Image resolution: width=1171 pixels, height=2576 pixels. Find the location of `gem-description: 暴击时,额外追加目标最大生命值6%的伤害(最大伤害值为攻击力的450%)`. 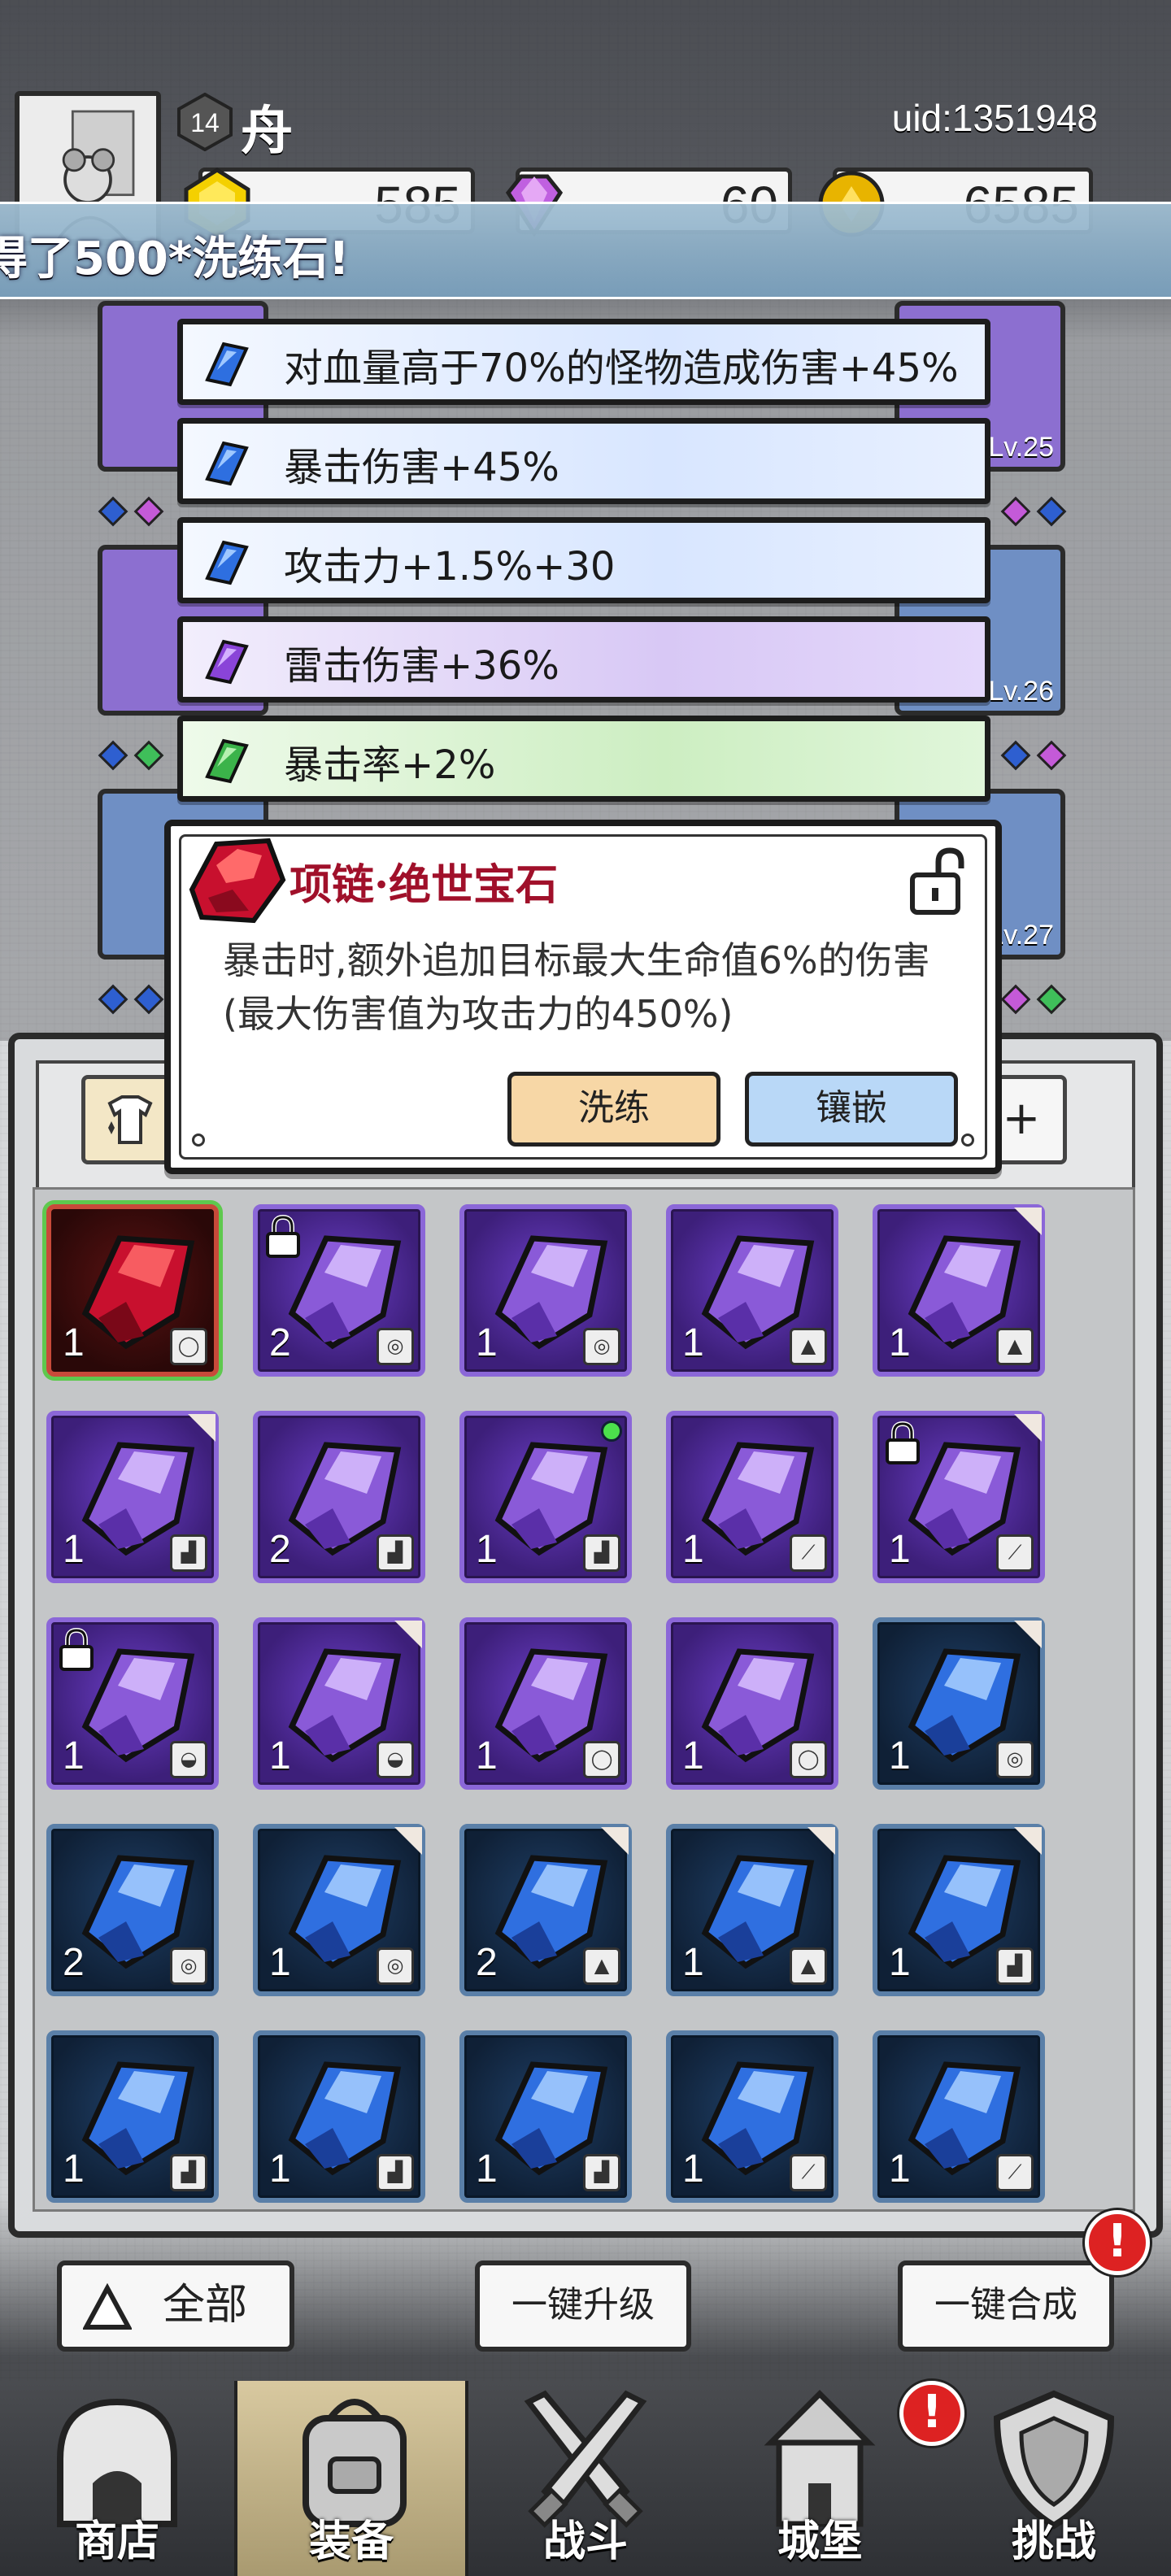

gem-description: 暴击时,额外追加目标最大生命值6%的伤害(最大伤害值为攻击力的450%) is located at coordinates (576, 987).